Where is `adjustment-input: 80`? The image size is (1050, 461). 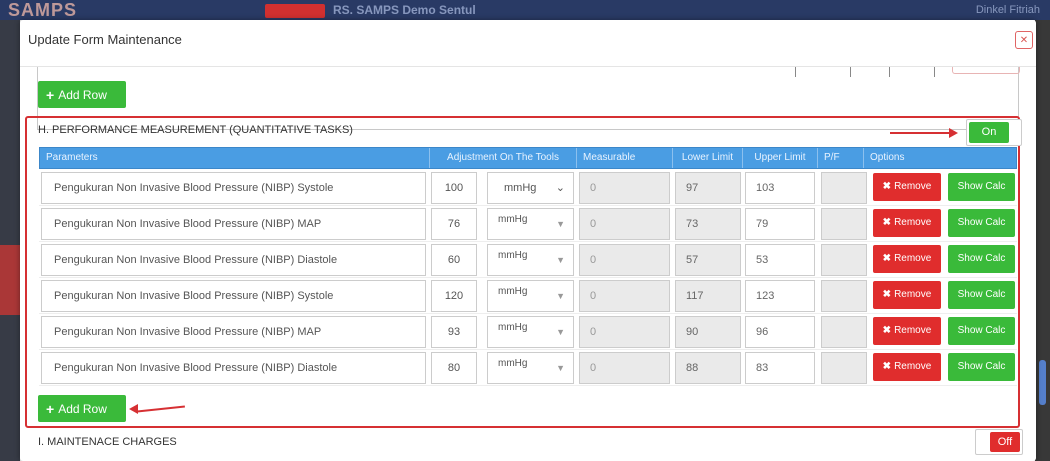
adjustment-input: 80 is located at coordinates (454, 368).